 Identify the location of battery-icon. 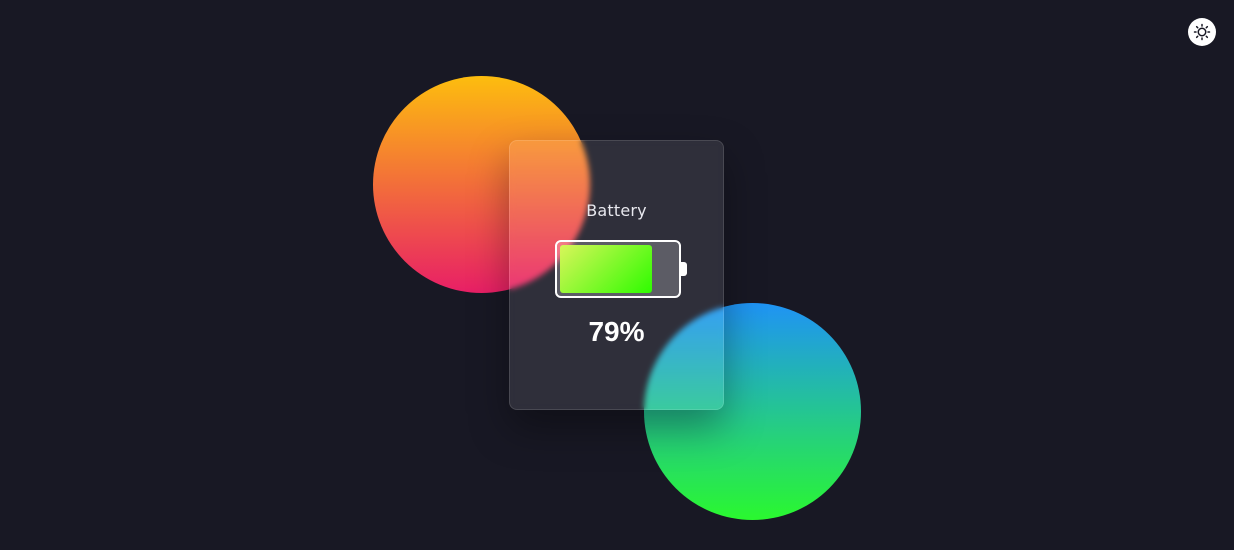
(618, 269).